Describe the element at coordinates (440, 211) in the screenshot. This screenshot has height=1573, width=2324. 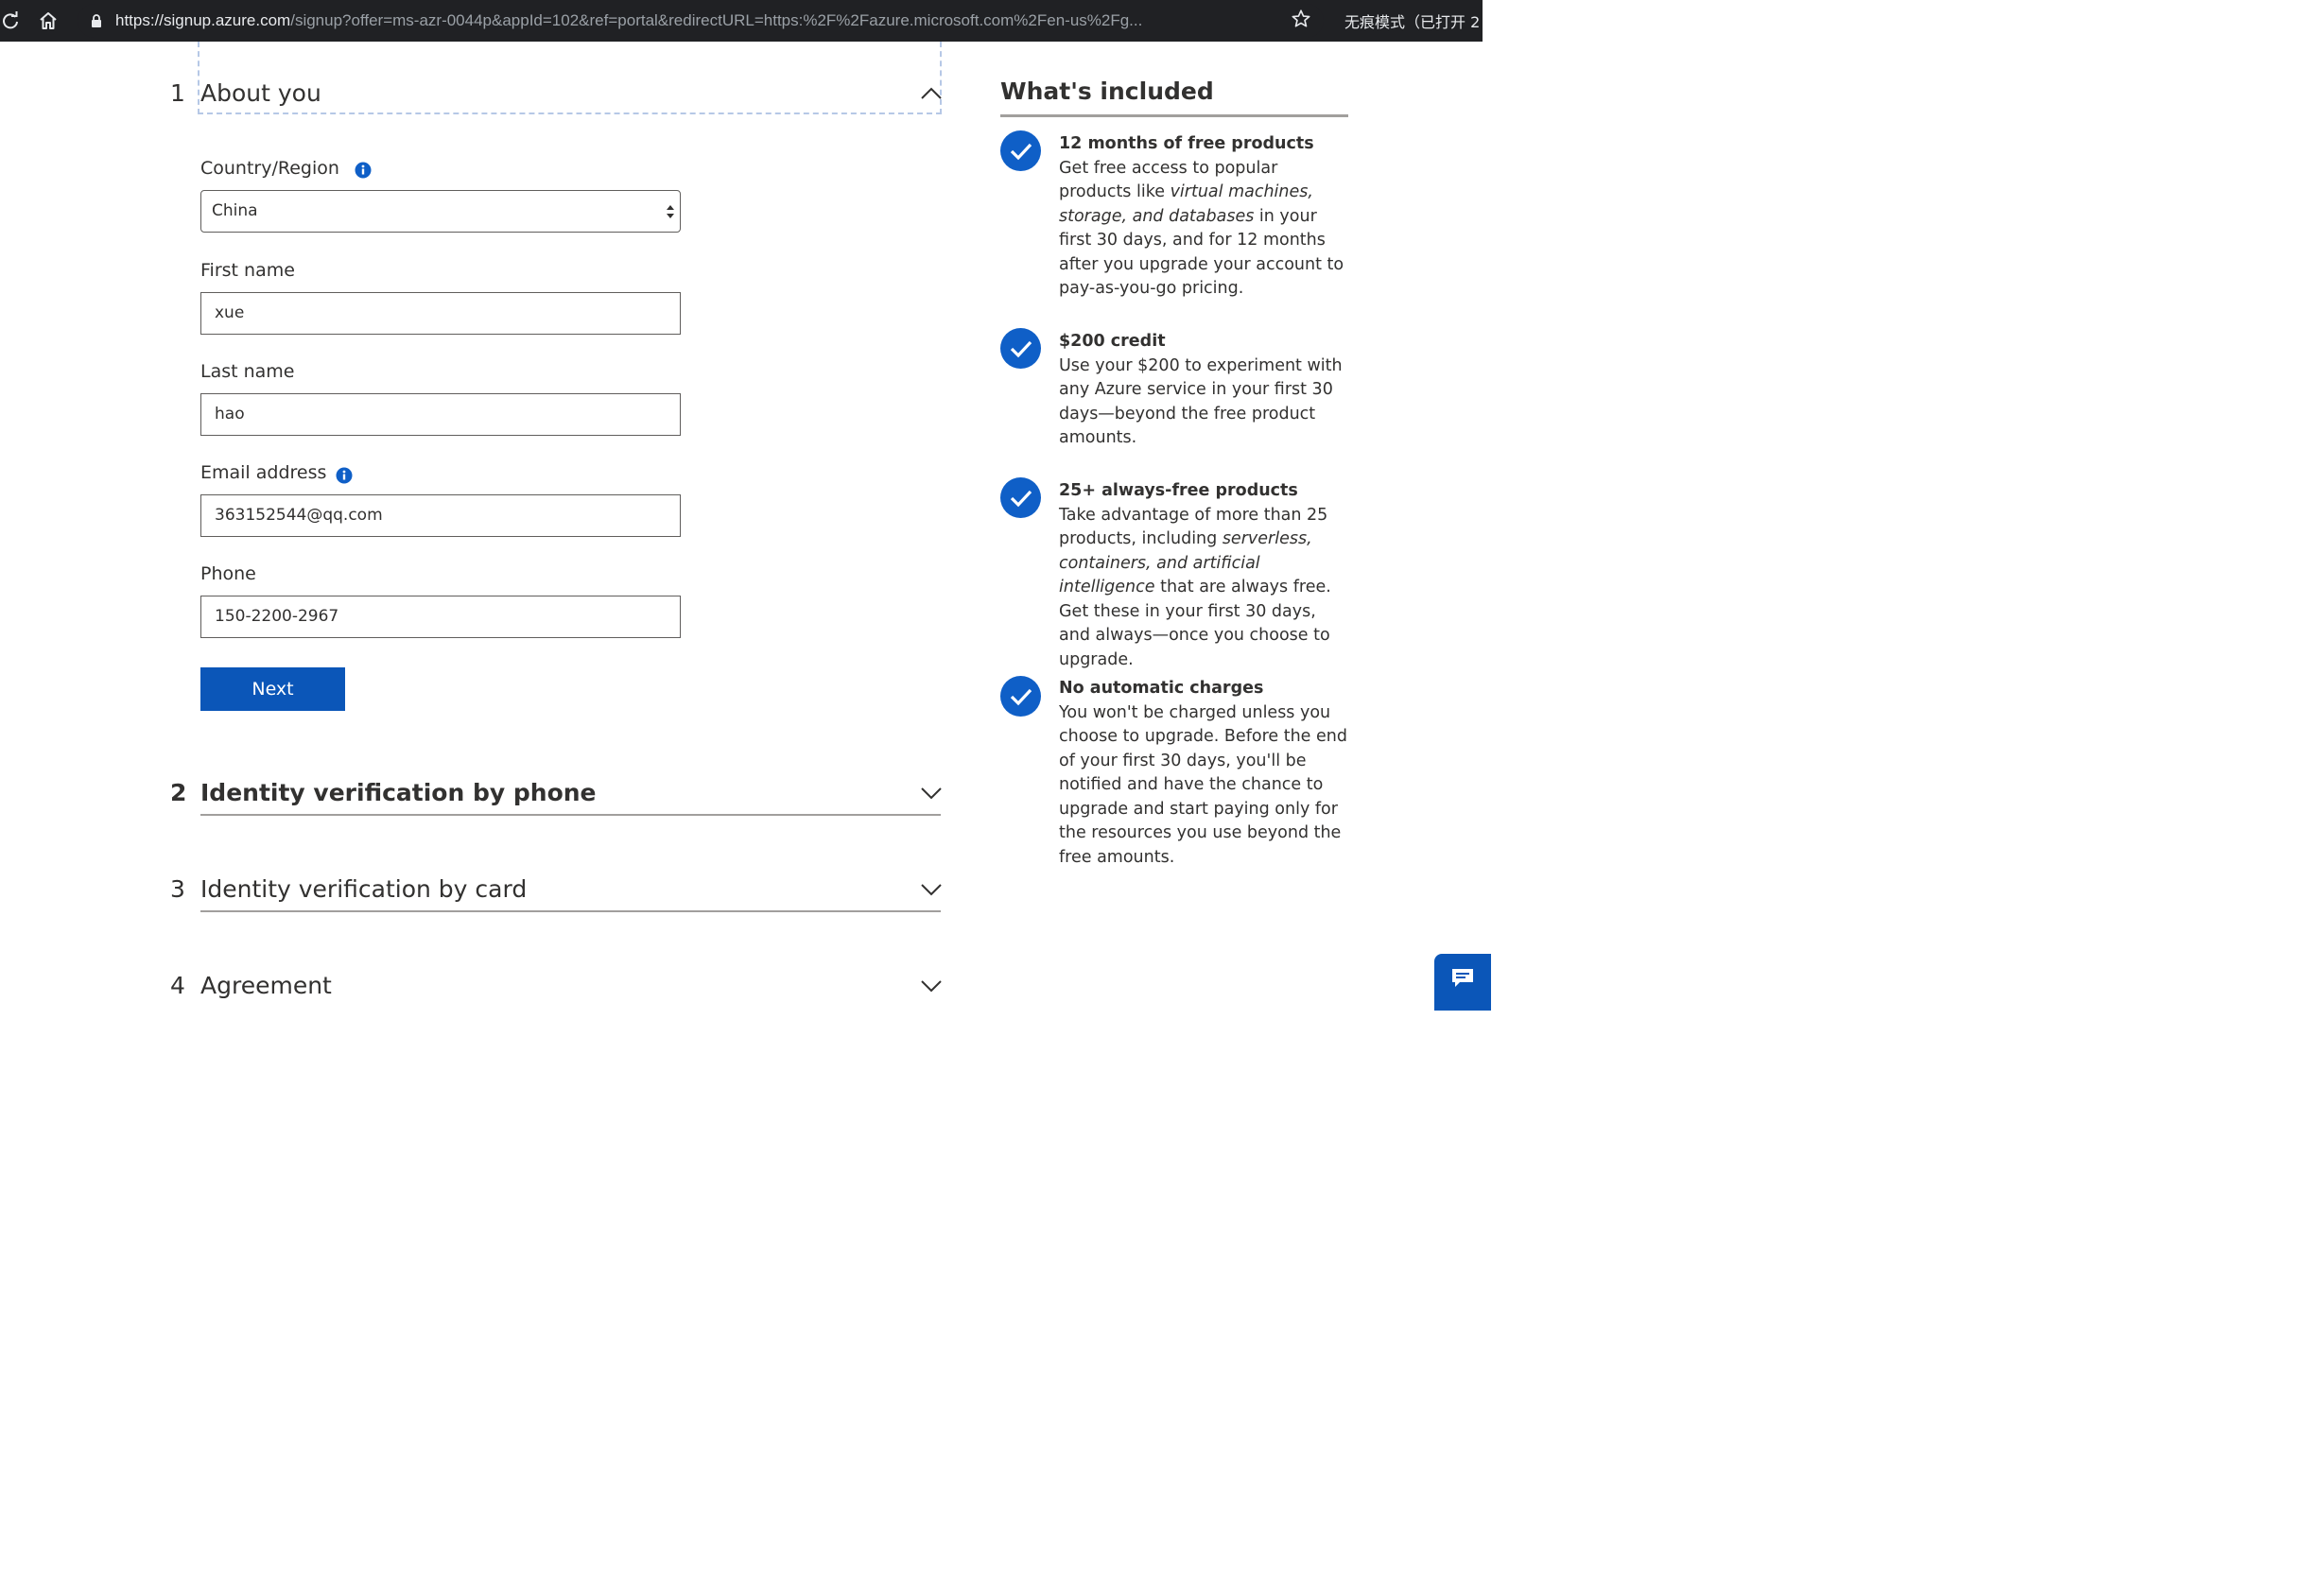
I see `country-select: China` at that location.